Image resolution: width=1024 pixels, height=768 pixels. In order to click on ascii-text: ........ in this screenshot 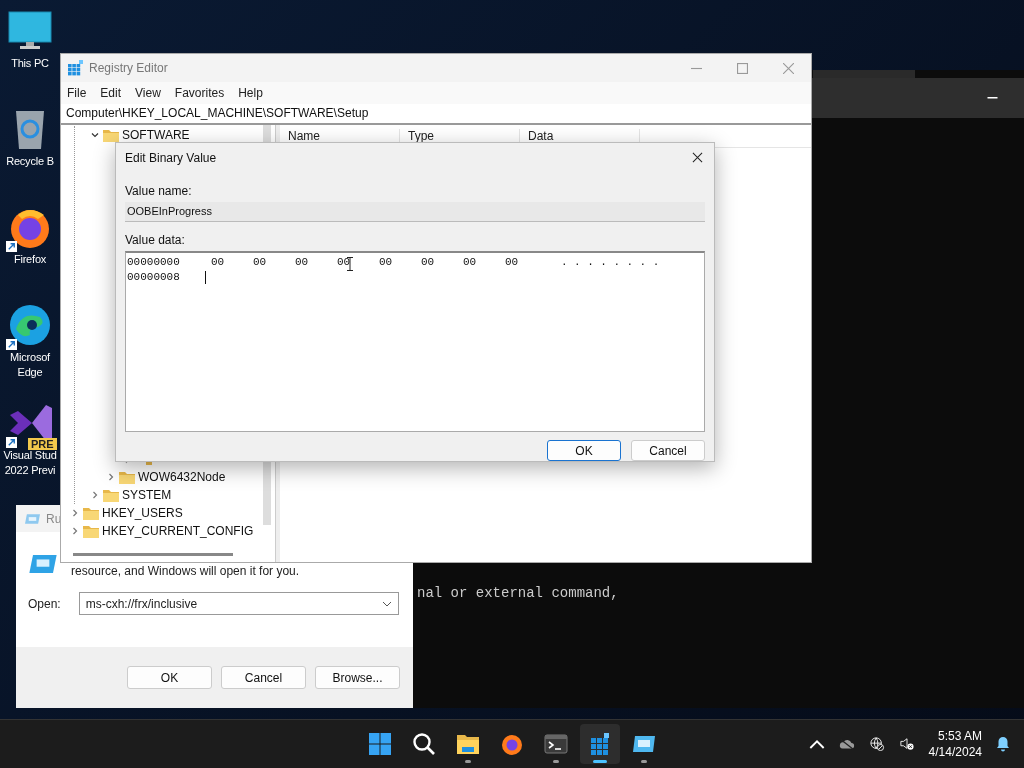, I will do `click(613, 262)`.